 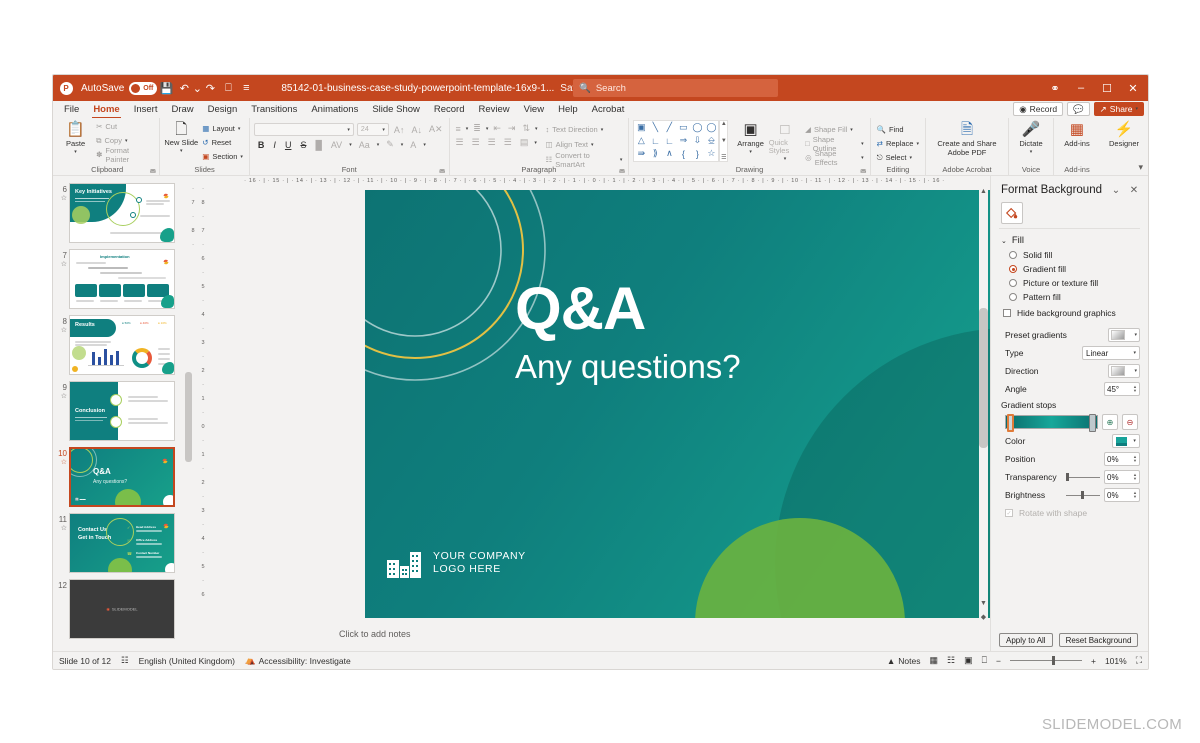 I want to click on tab-record: Record, so click(x=449, y=109).